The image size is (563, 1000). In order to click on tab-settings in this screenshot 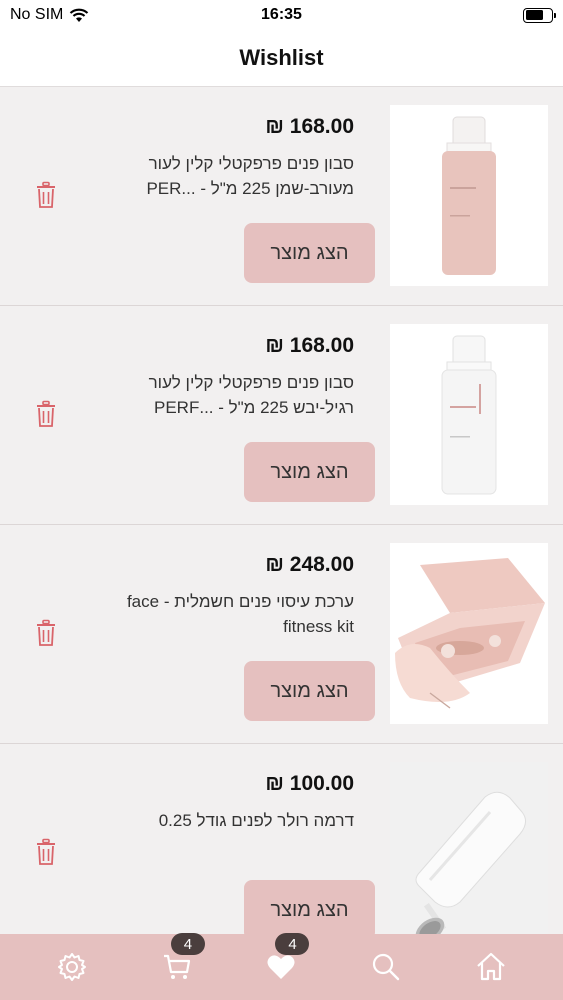, I will do `click(72, 967)`.